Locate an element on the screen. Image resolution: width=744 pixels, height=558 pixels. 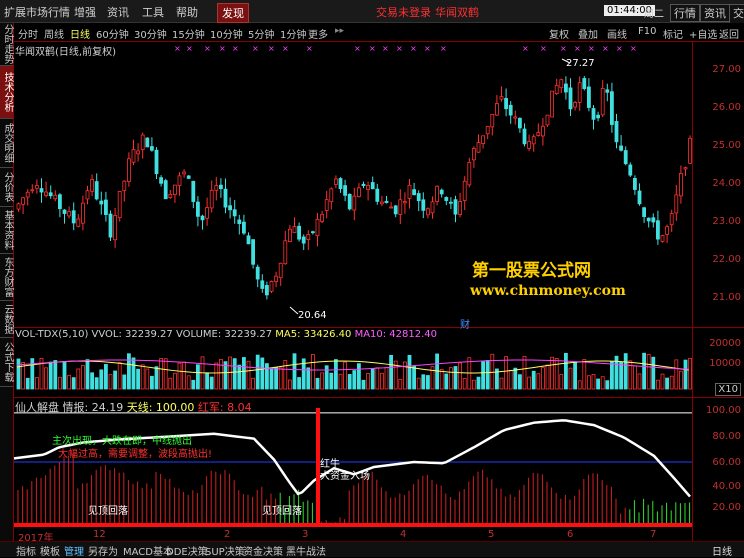
restore-rights-button: 复权 is located at coordinates (559, 33).